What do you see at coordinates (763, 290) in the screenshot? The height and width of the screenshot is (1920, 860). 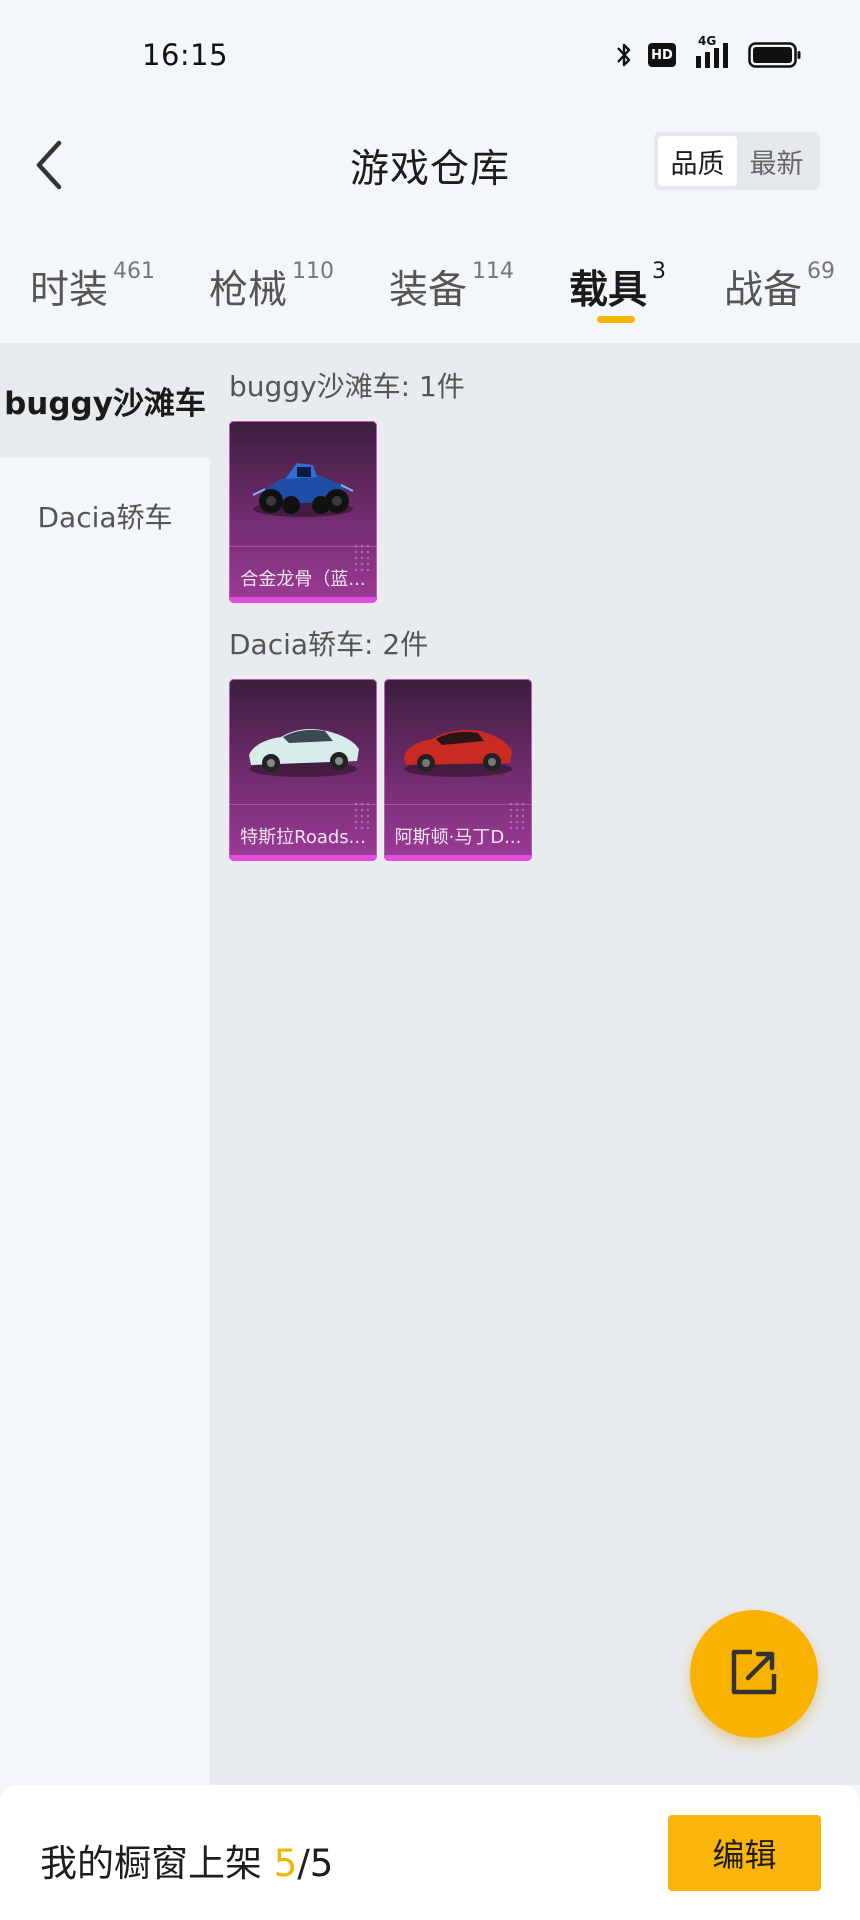 I see `tab-label: 战备` at bounding box center [763, 290].